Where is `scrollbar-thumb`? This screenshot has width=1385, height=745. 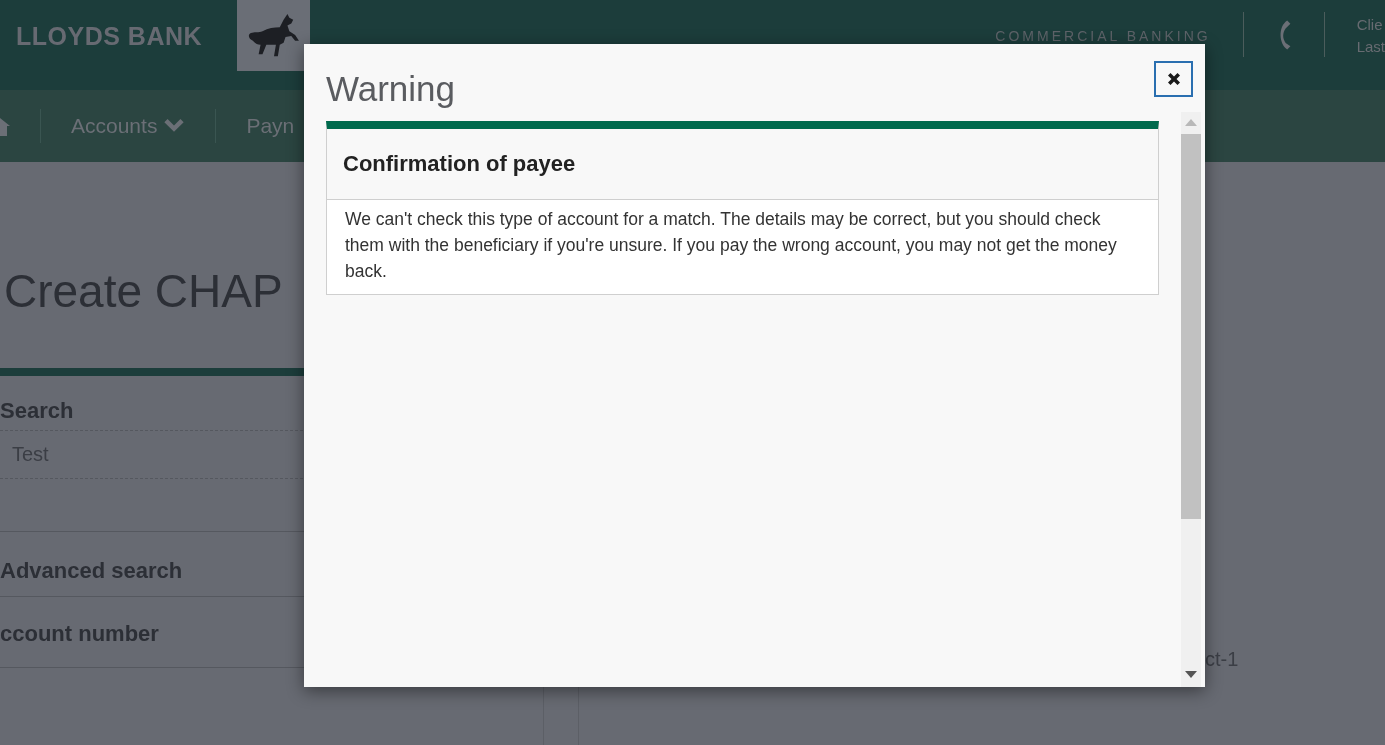
scrollbar-thumb is located at coordinates (1191, 326).